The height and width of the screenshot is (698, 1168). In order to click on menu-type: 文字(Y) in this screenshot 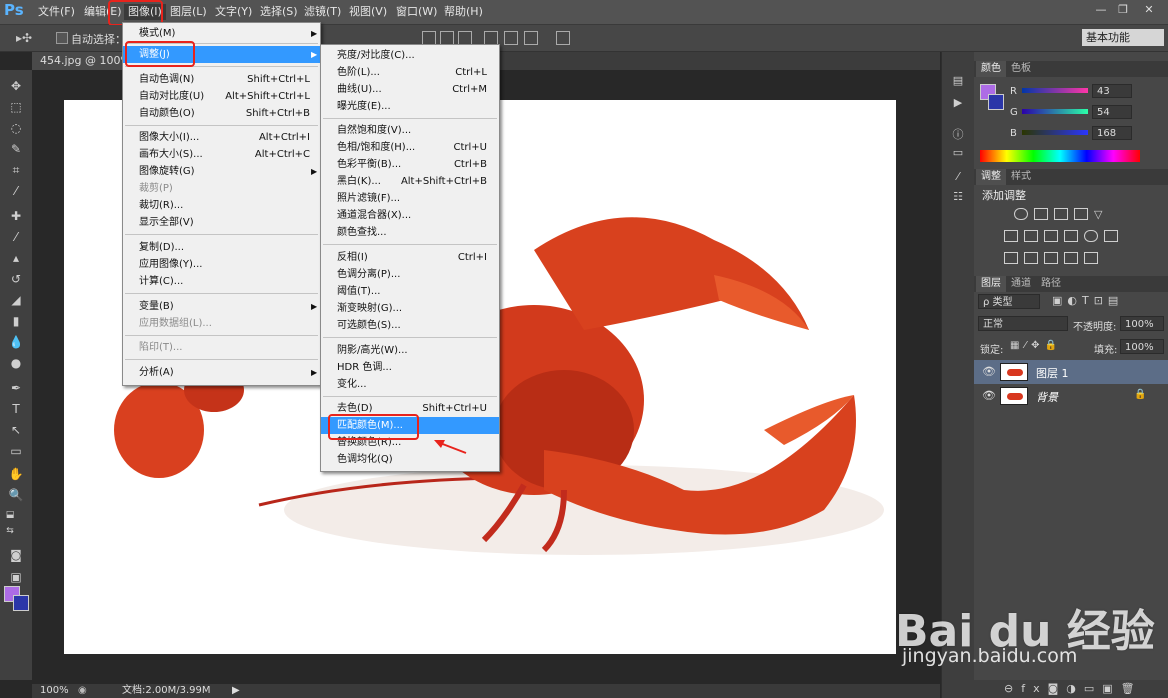, I will do `click(233, 12)`.